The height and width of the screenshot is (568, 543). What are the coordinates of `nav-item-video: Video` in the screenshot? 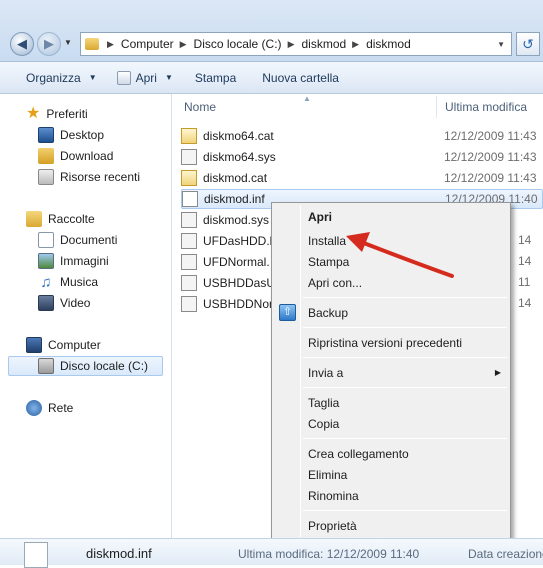 It's located at (64, 303).